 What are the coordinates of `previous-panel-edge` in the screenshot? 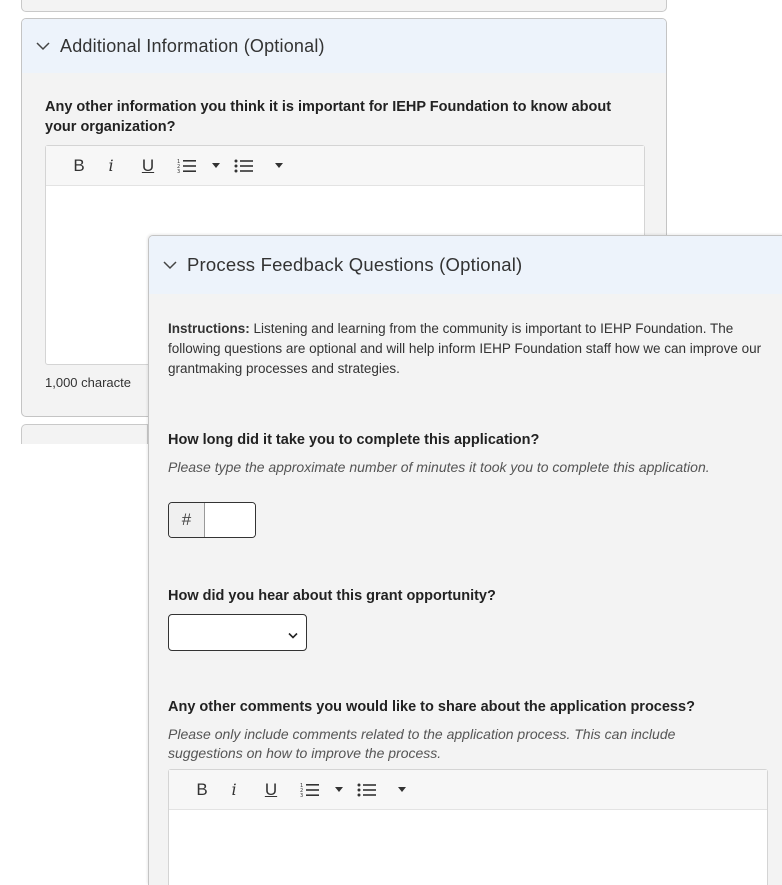 It's located at (344, 6).